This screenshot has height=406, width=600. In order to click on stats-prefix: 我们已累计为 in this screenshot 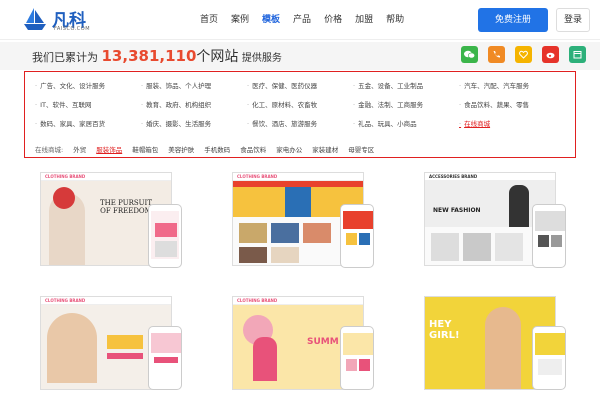, I will do `click(65, 57)`.